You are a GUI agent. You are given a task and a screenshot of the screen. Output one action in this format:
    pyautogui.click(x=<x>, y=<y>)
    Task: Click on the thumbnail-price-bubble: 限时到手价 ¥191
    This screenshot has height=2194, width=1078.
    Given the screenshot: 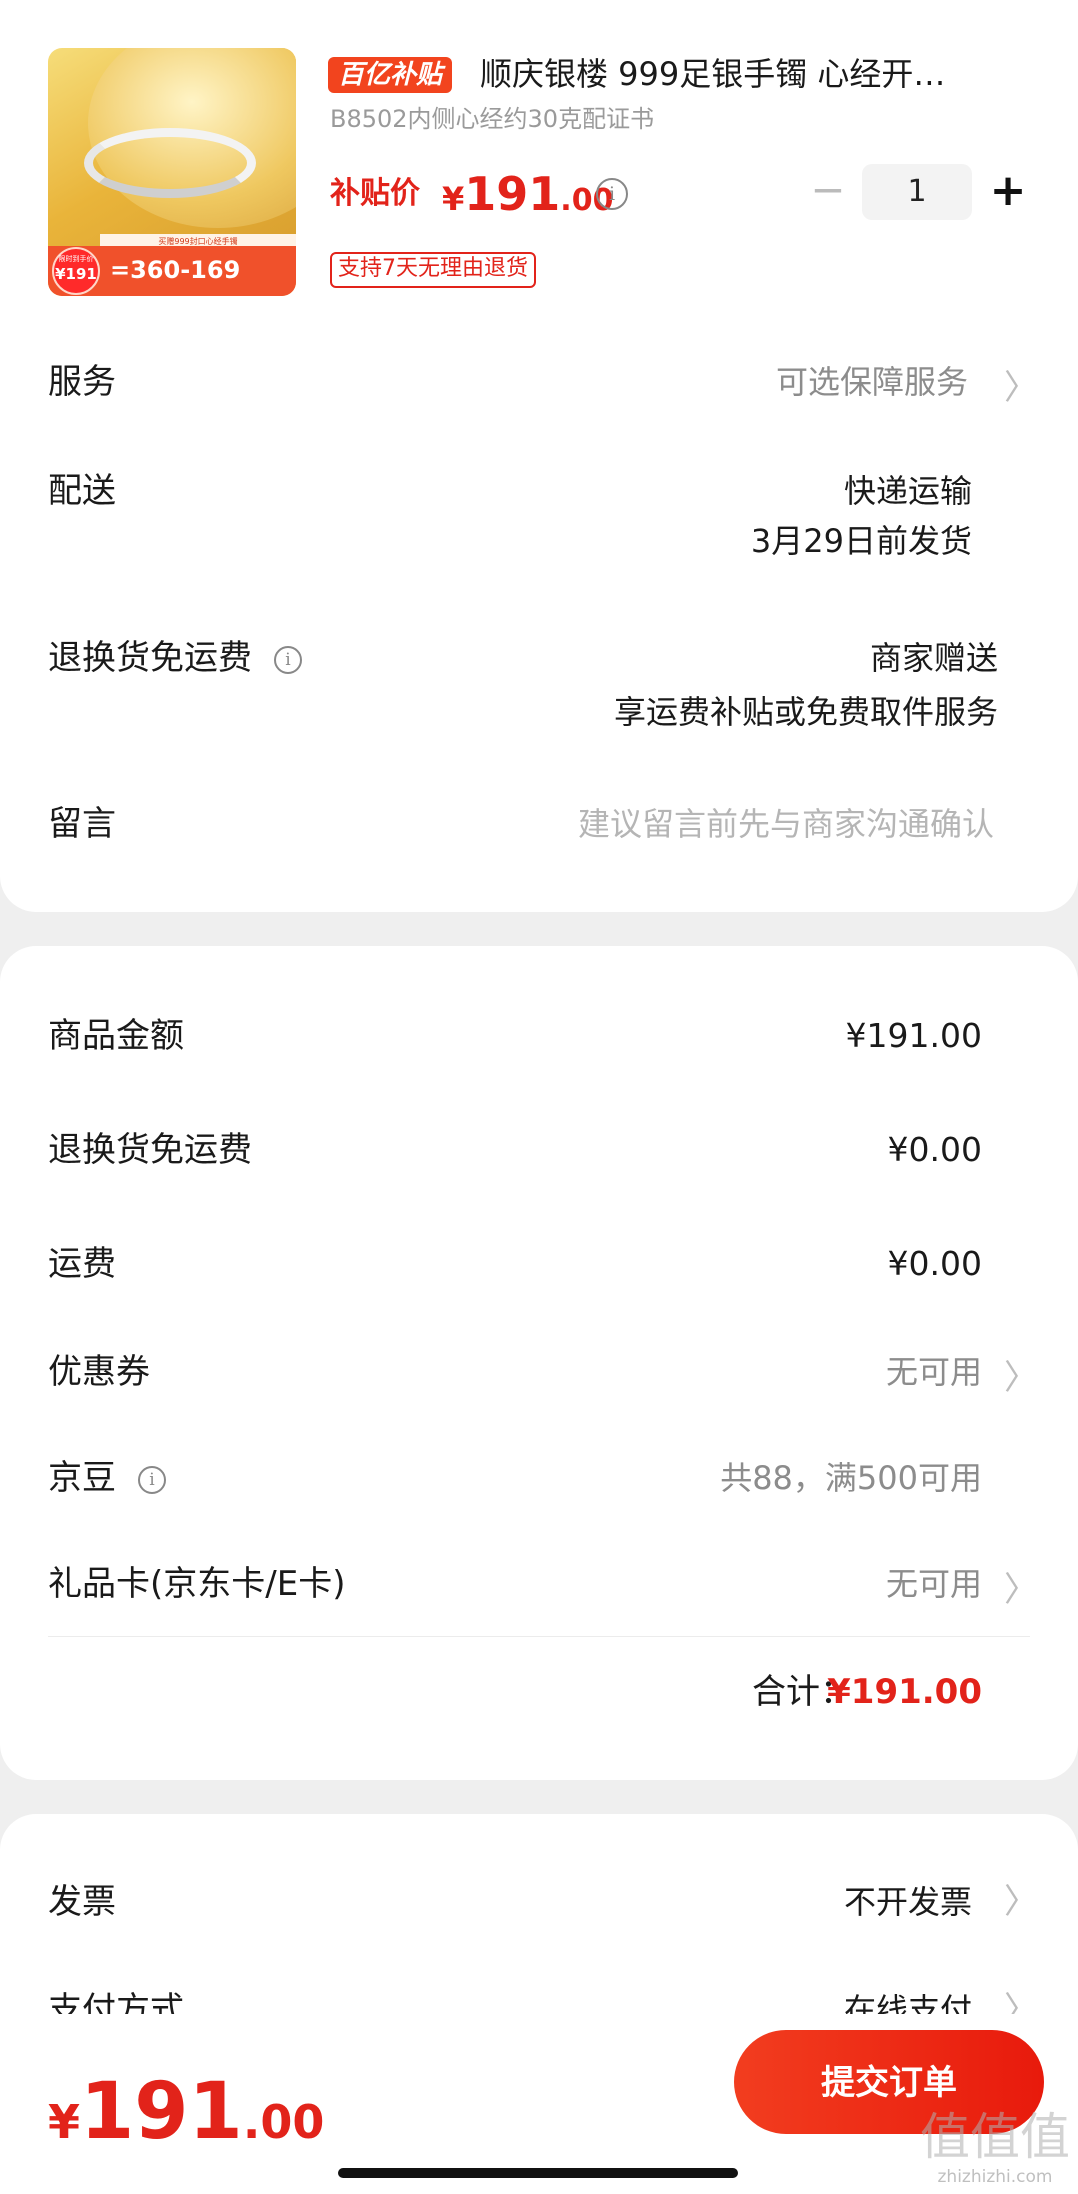 What is the action you would take?
    pyautogui.click(x=76, y=271)
    